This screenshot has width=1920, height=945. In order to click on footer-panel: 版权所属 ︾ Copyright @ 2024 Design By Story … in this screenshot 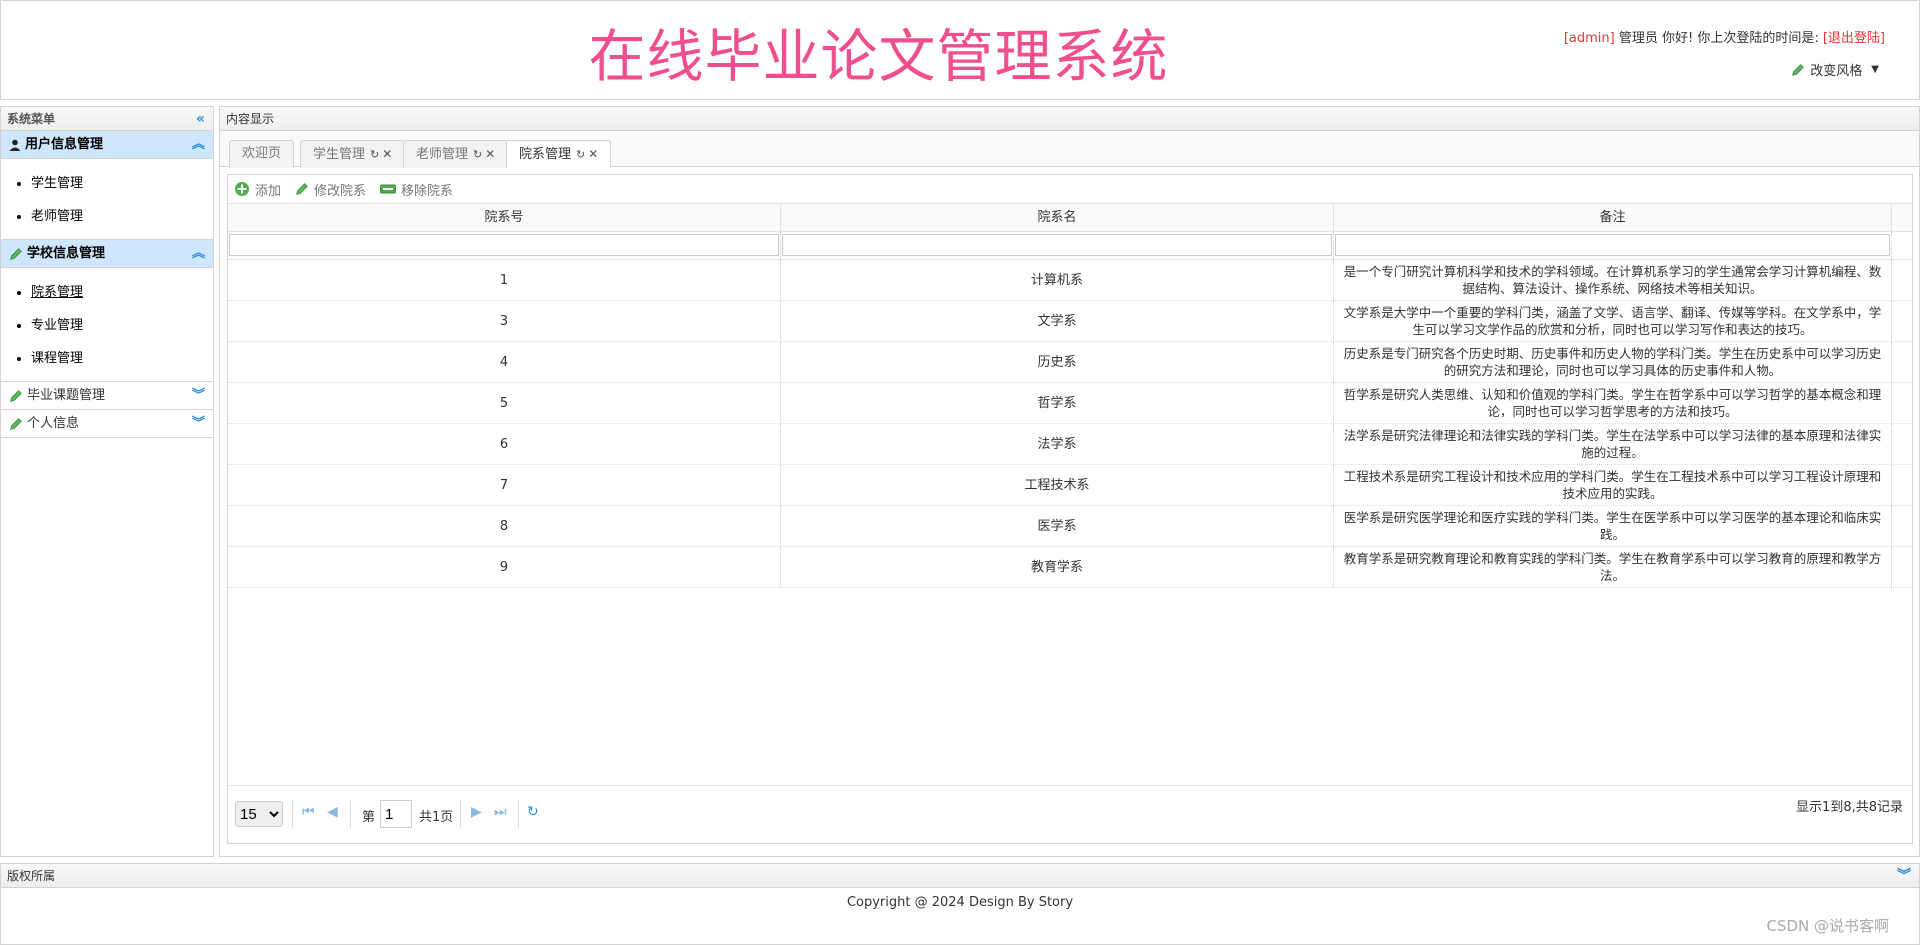, I will do `click(960, 904)`.